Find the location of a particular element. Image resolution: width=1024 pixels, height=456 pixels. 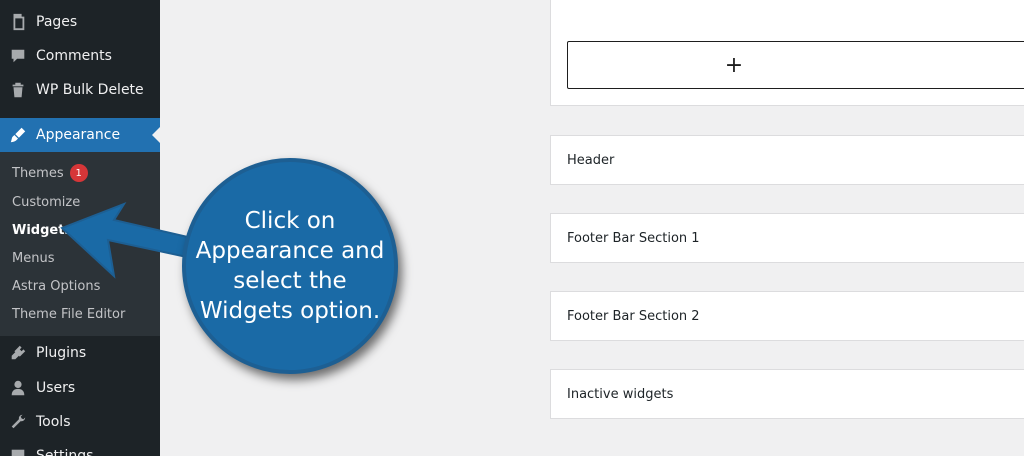

sidebar-item-pages: Pages is located at coordinates (80, 22).